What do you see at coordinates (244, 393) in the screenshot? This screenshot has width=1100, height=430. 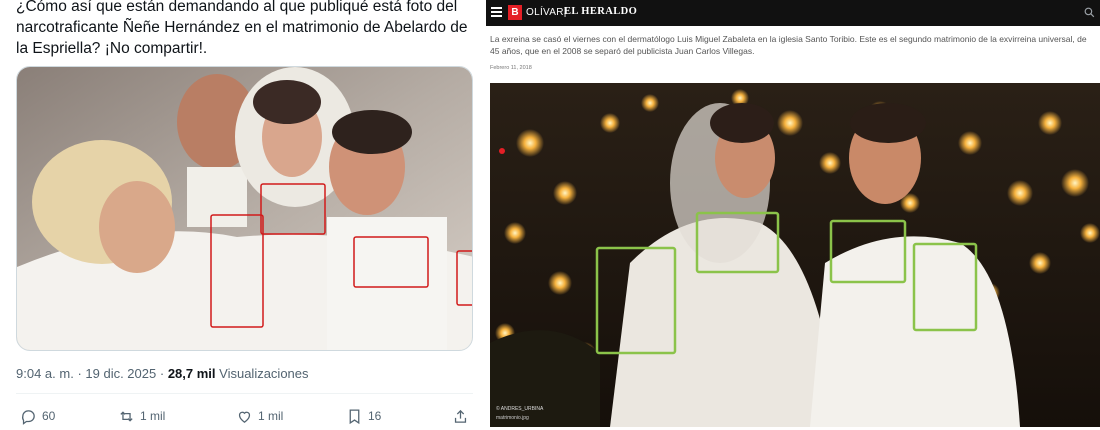 I see `tweet-divider` at bounding box center [244, 393].